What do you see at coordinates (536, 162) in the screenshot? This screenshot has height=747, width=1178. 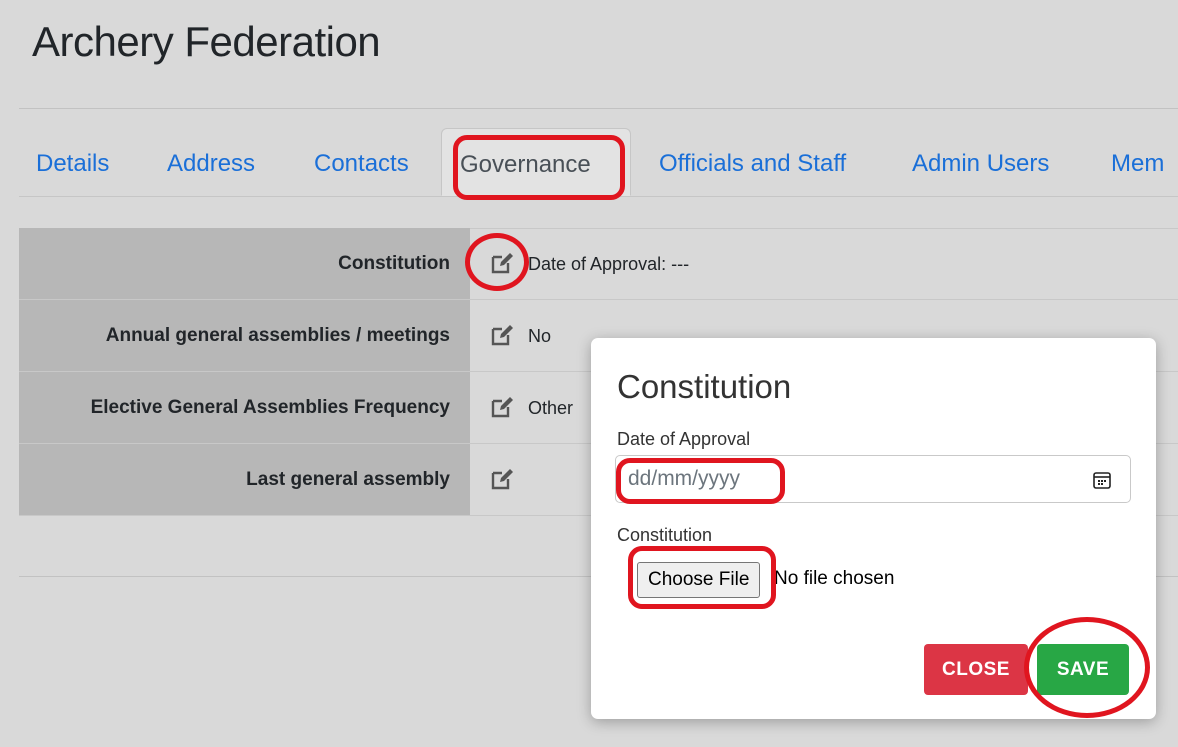 I see `tab-governance: Governance` at bounding box center [536, 162].